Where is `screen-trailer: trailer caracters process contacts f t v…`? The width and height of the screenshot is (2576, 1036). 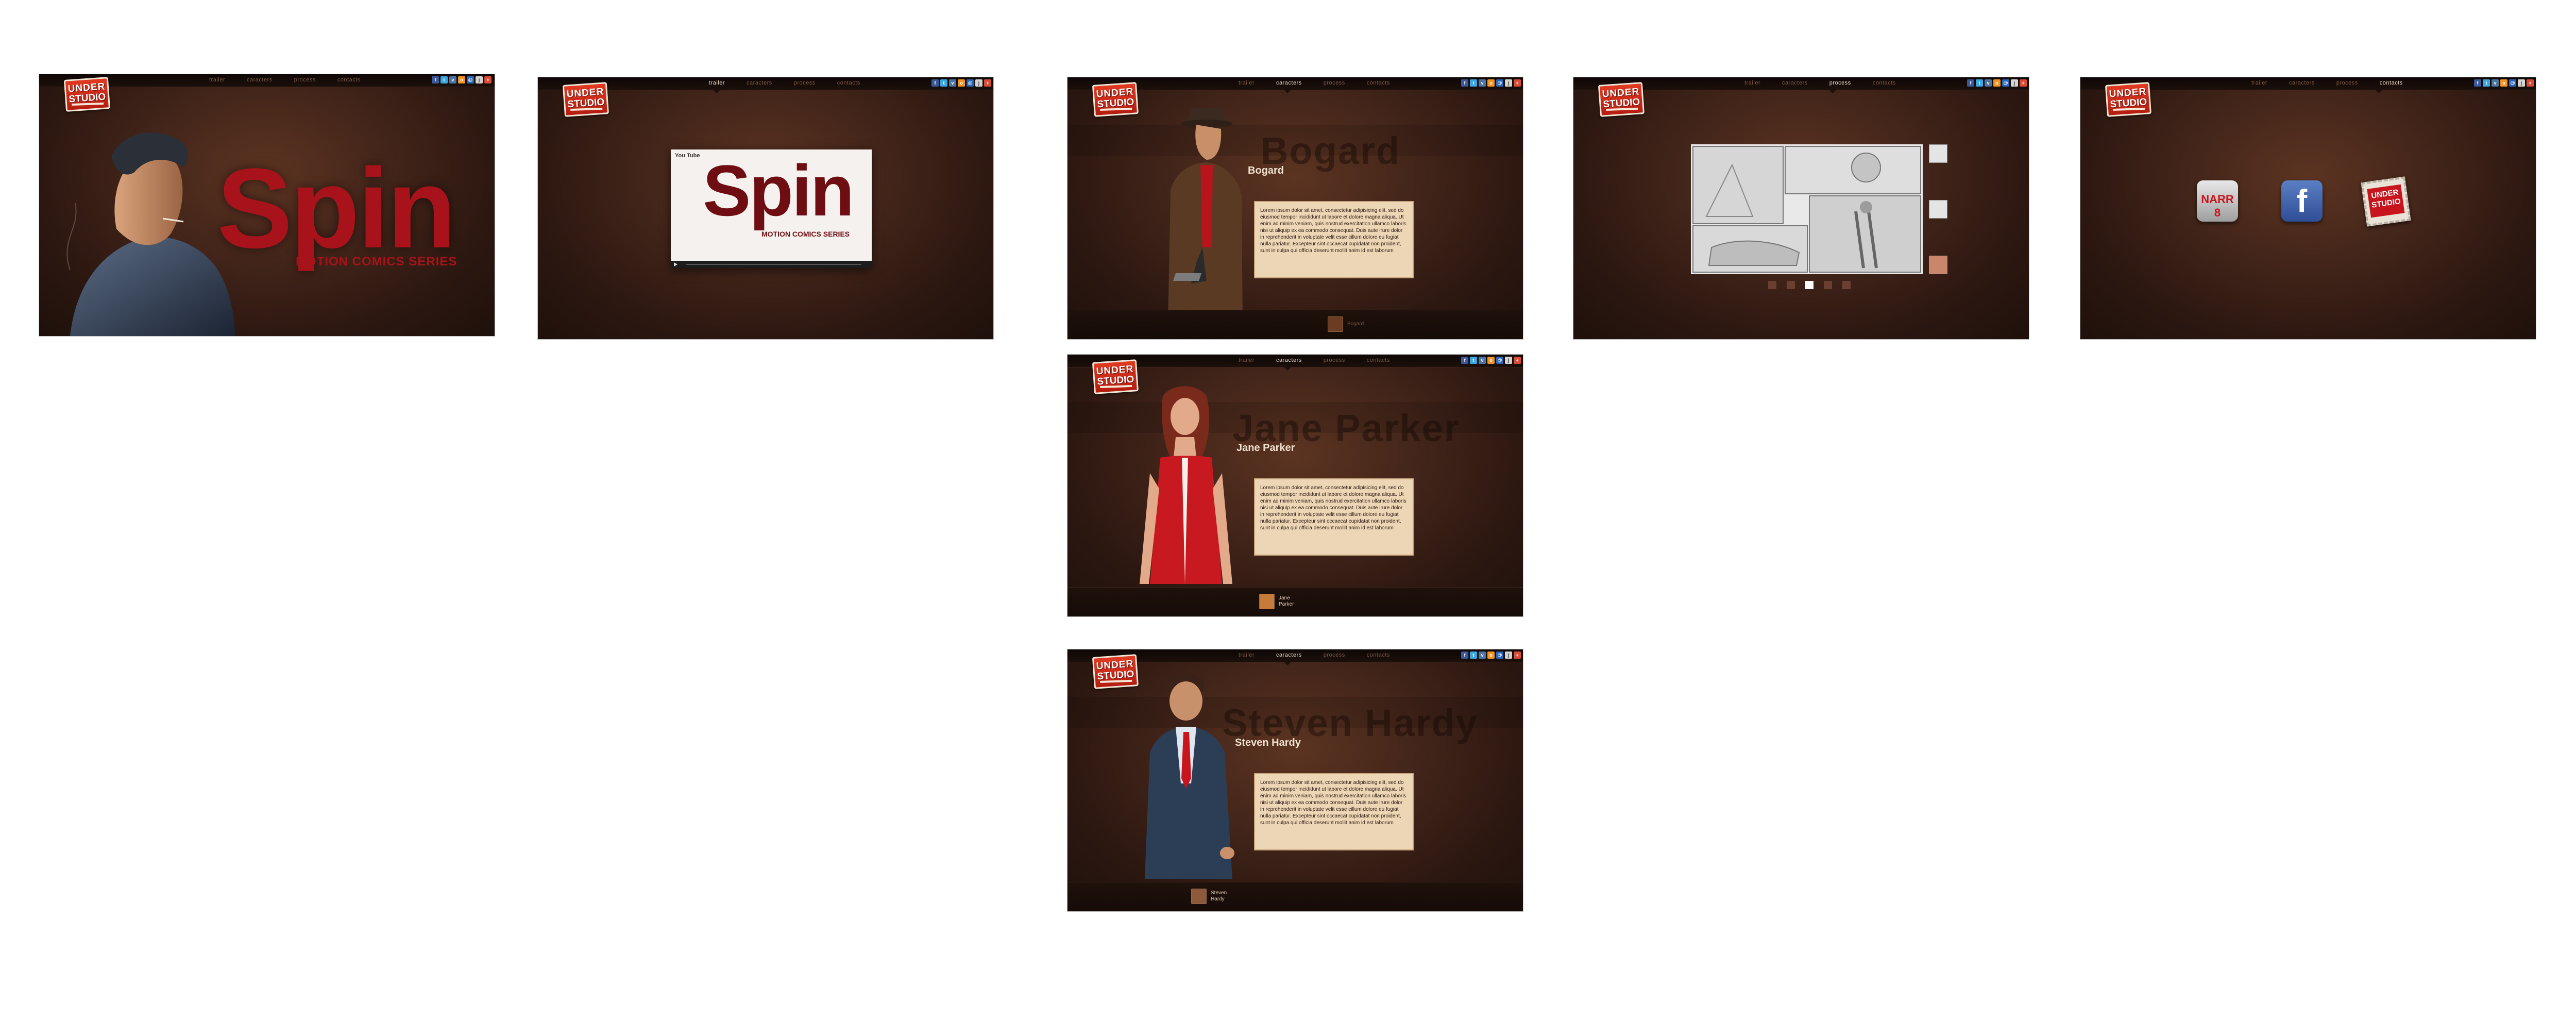 screen-trailer: trailer caracters process contacts f t v… is located at coordinates (766, 208).